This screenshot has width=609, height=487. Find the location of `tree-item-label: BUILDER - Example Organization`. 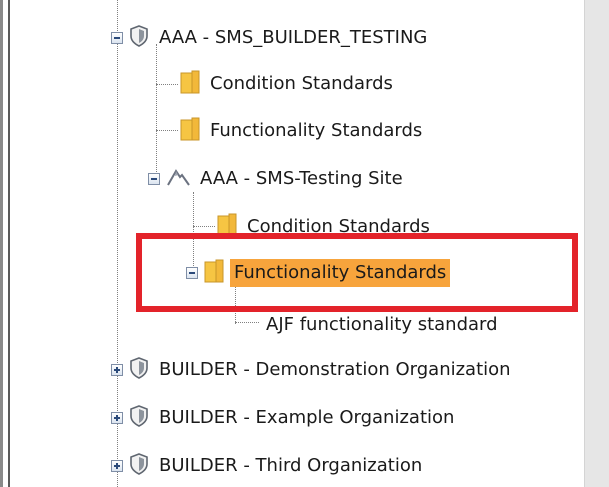

tree-item-label: BUILDER - Example Organization is located at coordinates (307, 417).